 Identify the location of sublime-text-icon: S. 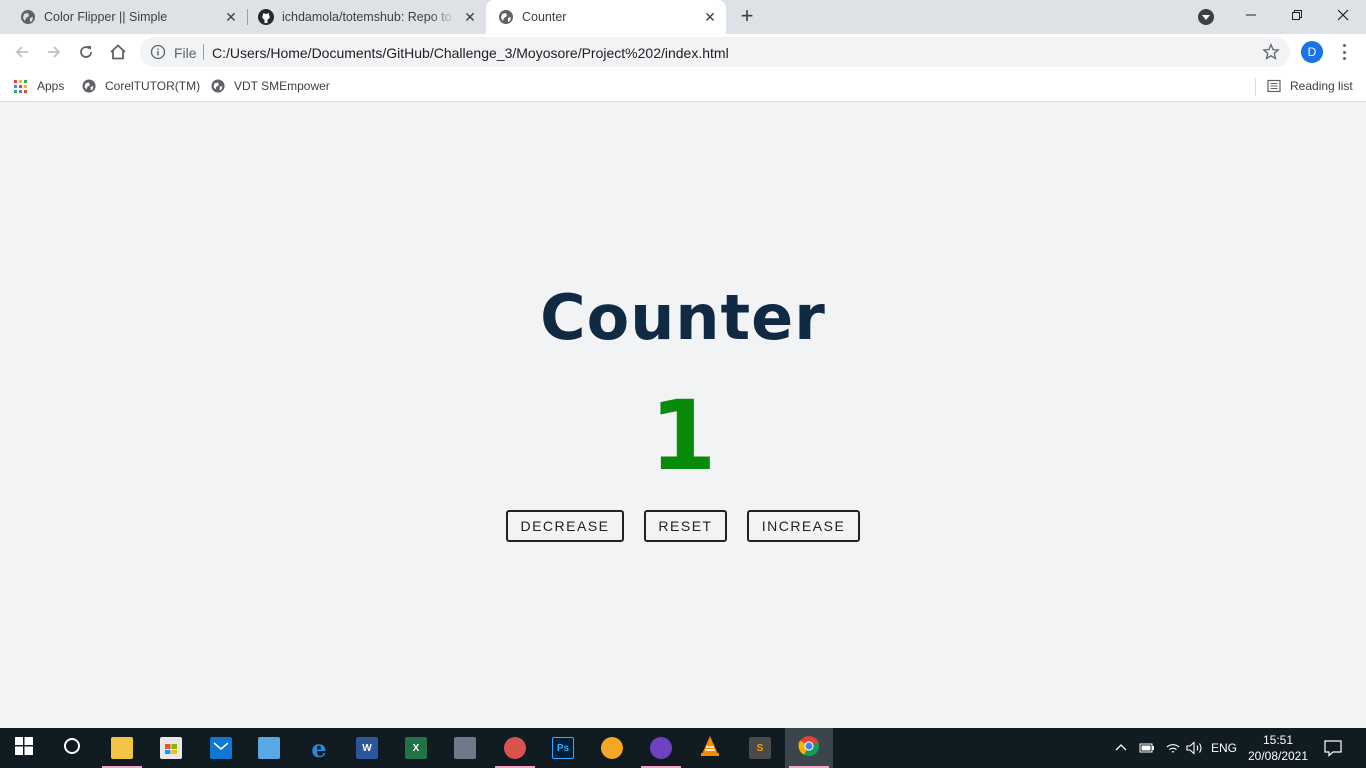
(760, 748).